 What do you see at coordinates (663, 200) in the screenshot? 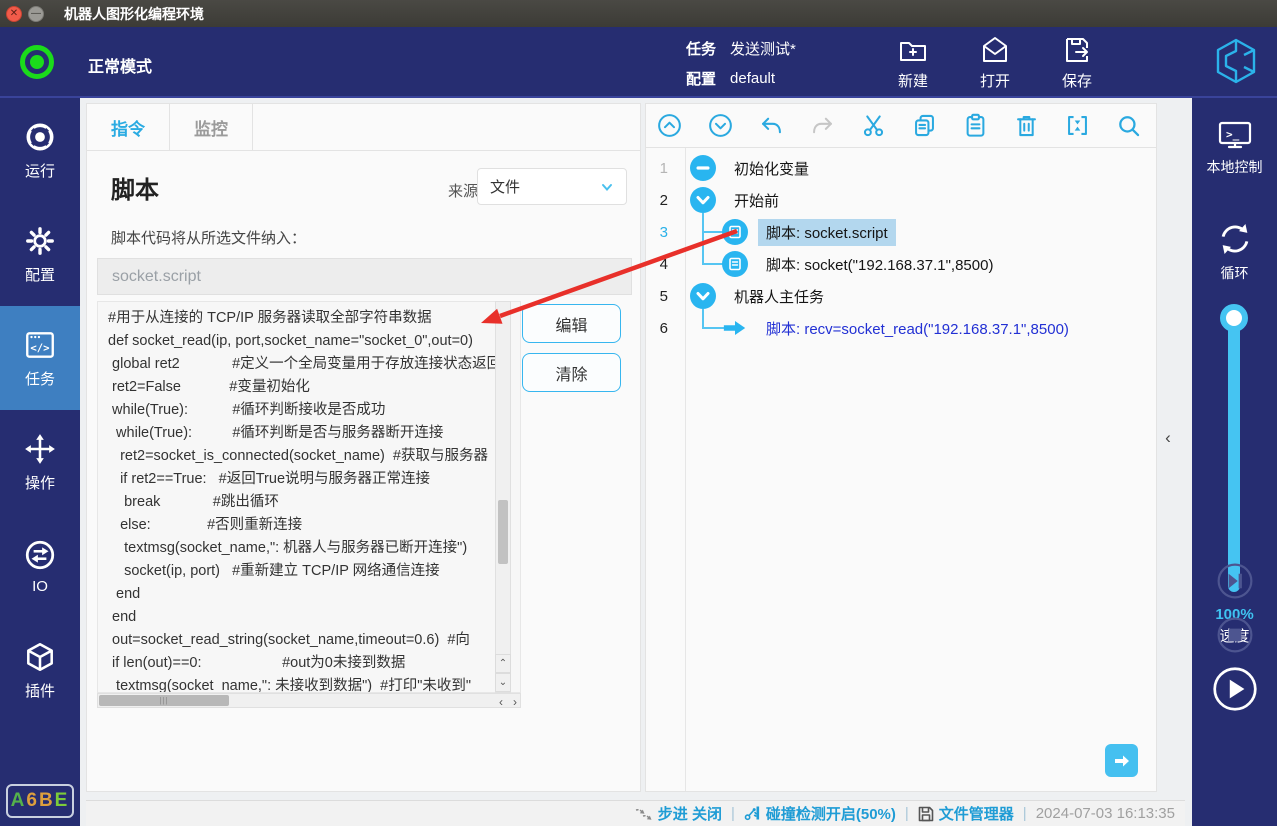
I see `row-number: 2` at bounding box center [663, 200].